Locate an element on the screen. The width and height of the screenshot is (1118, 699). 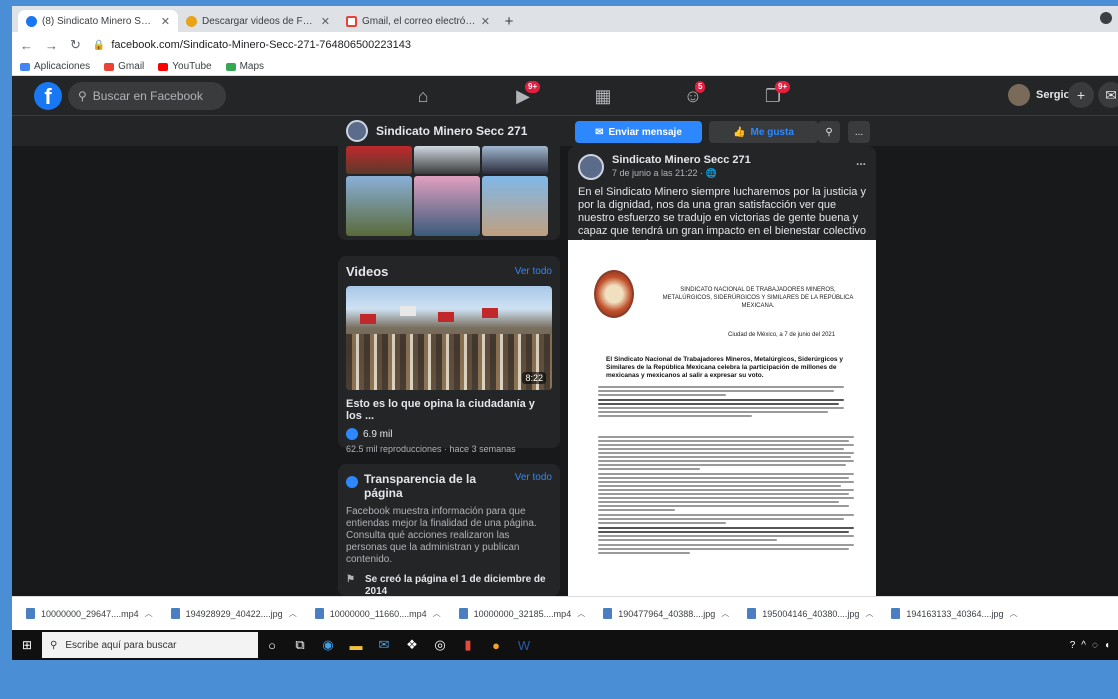
chevron-up-icon: ^ is located at coordinates (1083, 645).